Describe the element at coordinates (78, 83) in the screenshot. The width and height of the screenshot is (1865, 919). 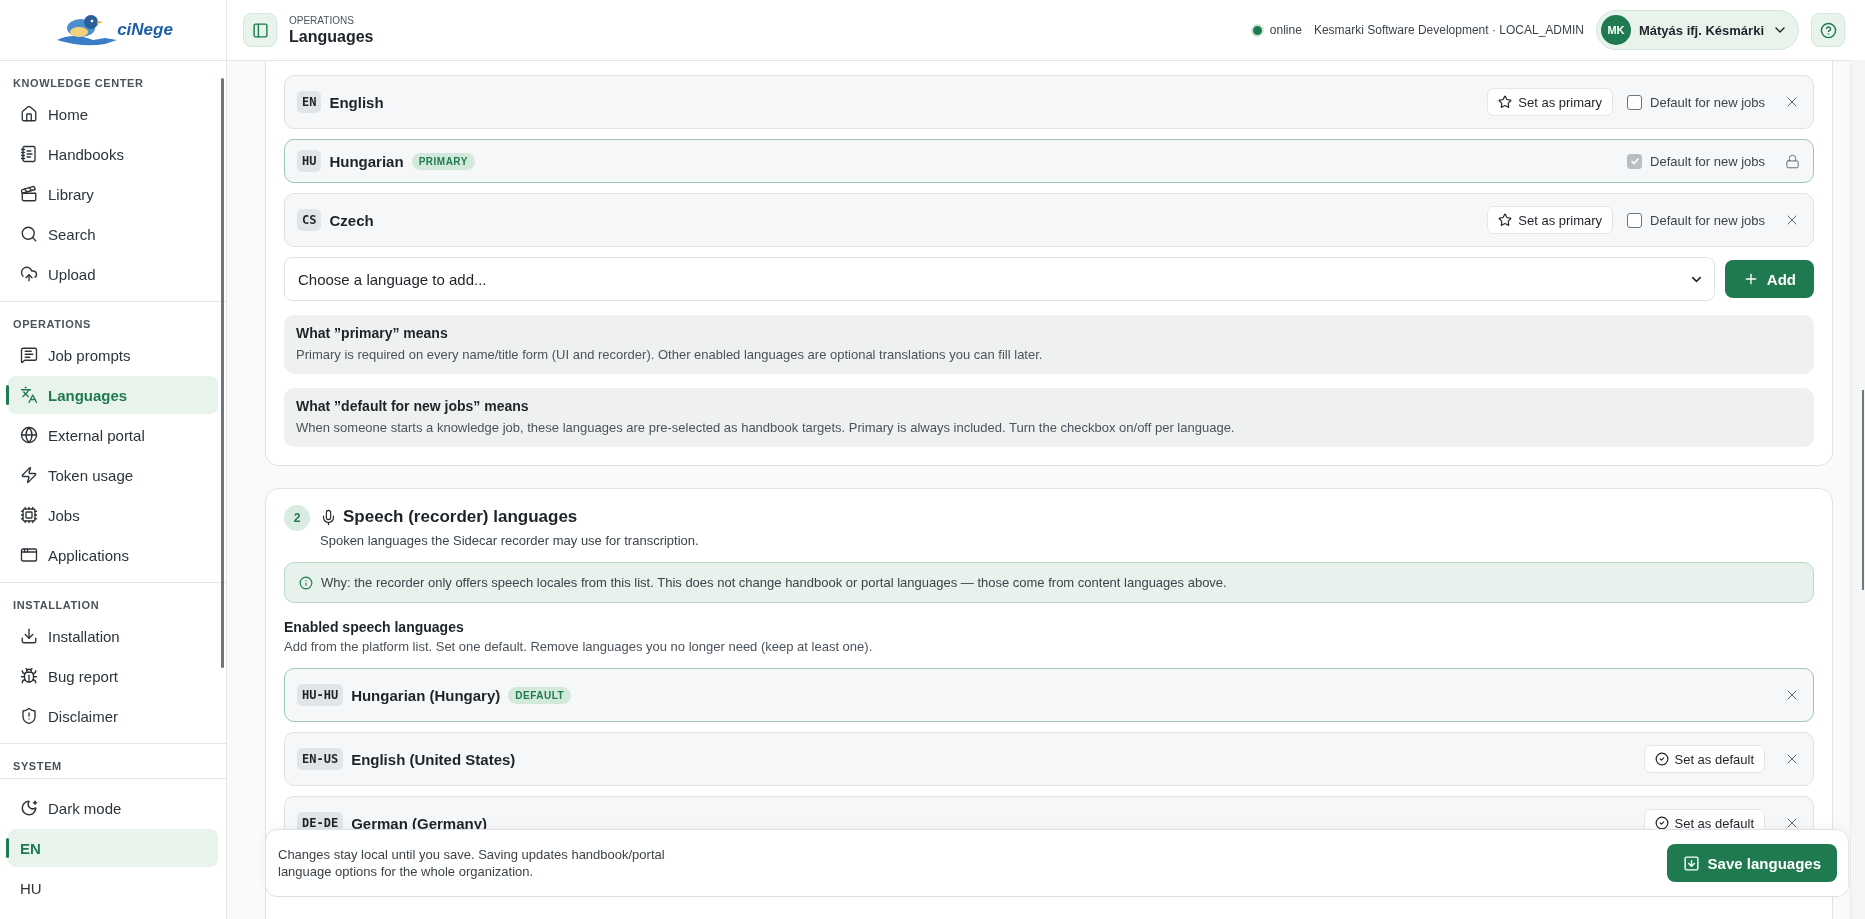
I see `section-heading: KNOWLEDGE CENTER` at that location.